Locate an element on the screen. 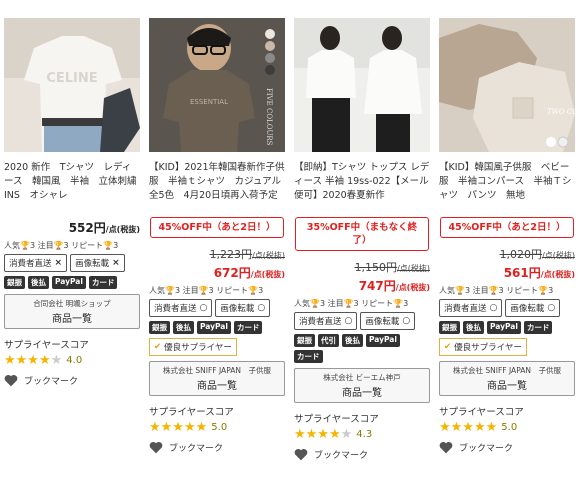  product-price: 552円/点(税抜) is located at coordinates (104, 228).